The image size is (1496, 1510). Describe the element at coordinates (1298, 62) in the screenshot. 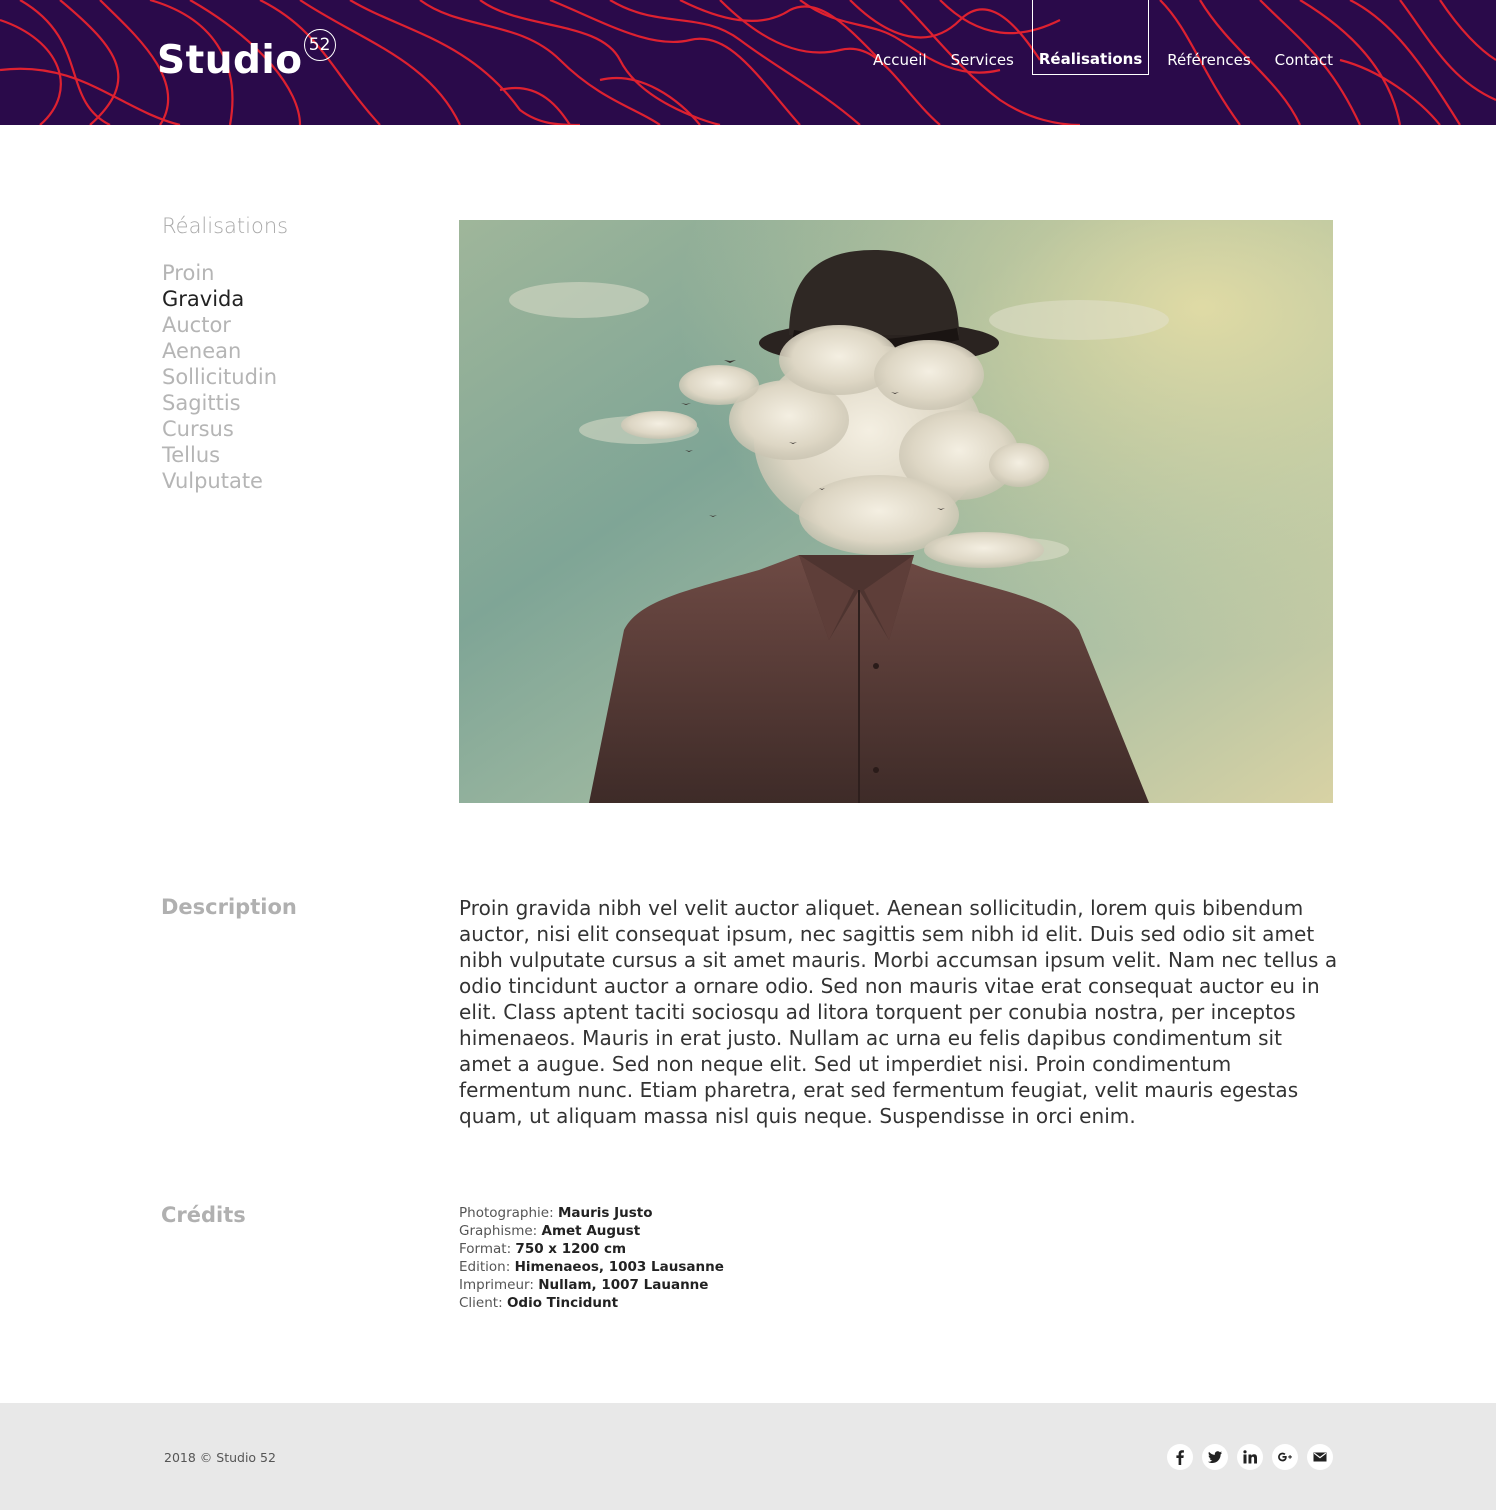

I see `nav-item-contact: Contact` at that location.